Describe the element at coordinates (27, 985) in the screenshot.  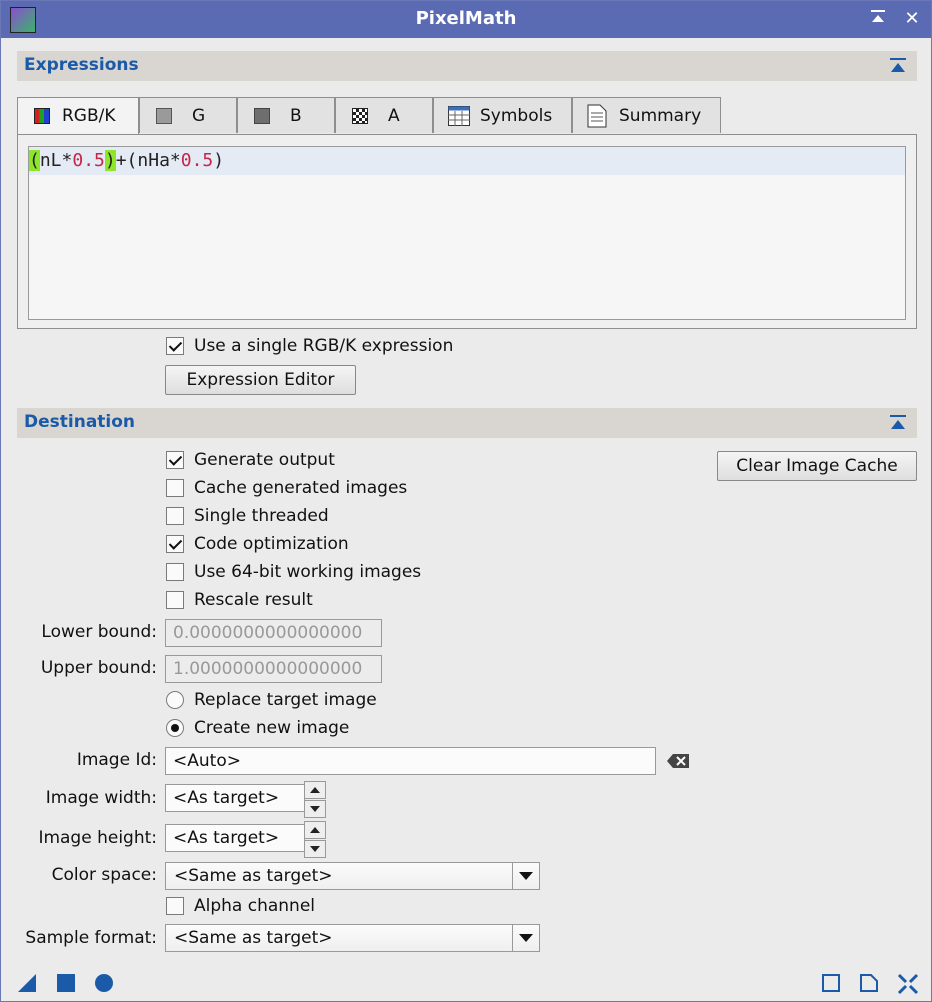
I see `new-instance-icon` at that location.